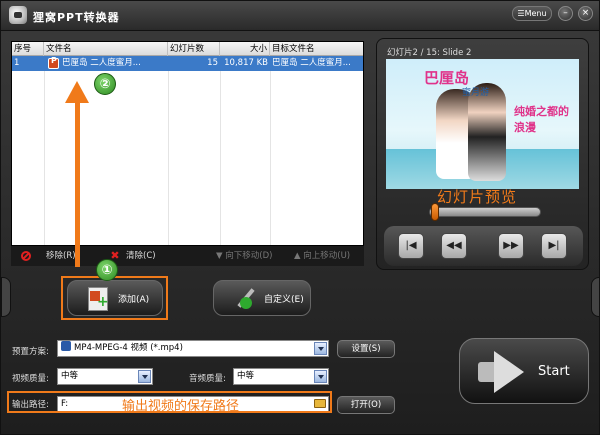 The image size is (600, 435). What do you see at coordinates (141, 256) in the screenshot?
I see `clear-button: 清除(C)` at bounding box center [141, 256].